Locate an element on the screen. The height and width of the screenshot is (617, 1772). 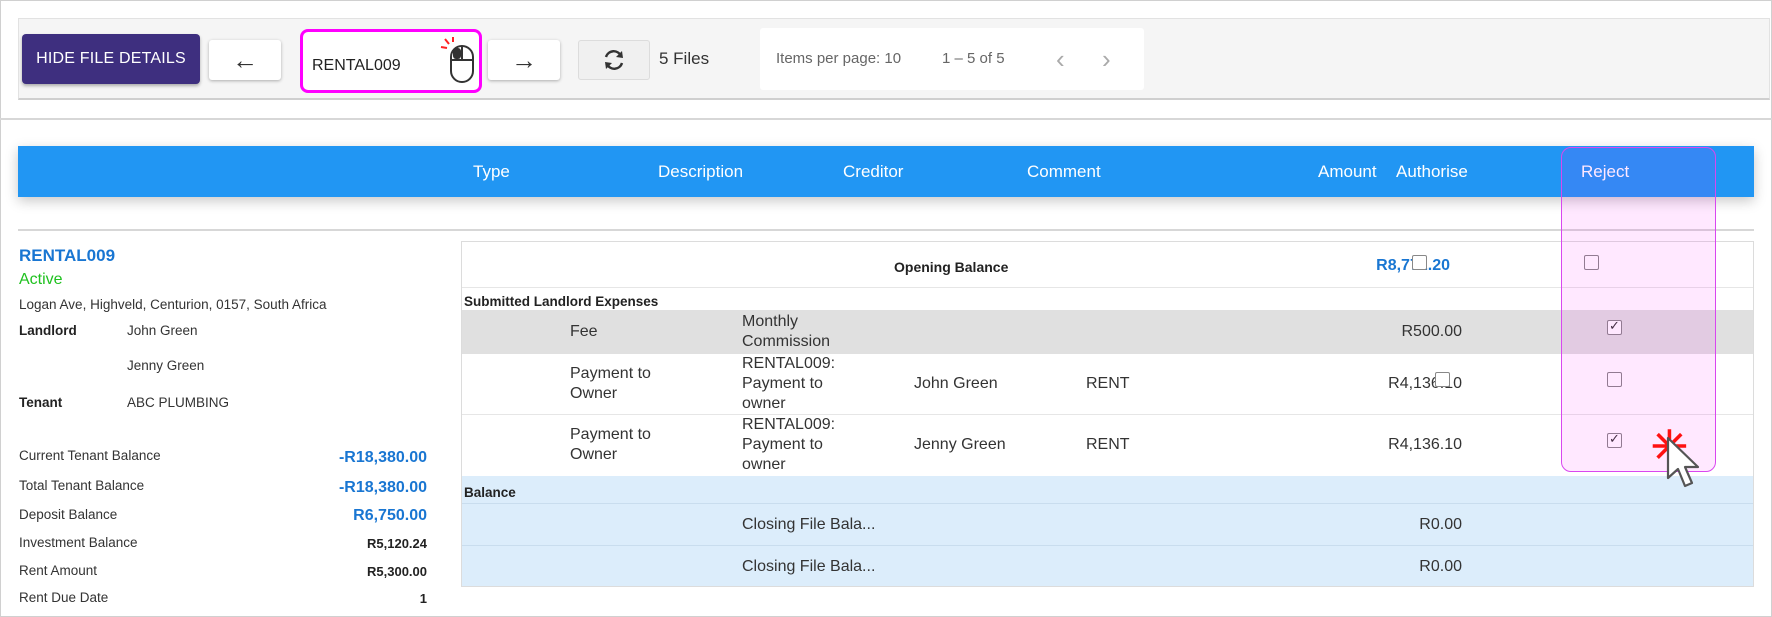
header-divider is located at coordinates (886, 230).